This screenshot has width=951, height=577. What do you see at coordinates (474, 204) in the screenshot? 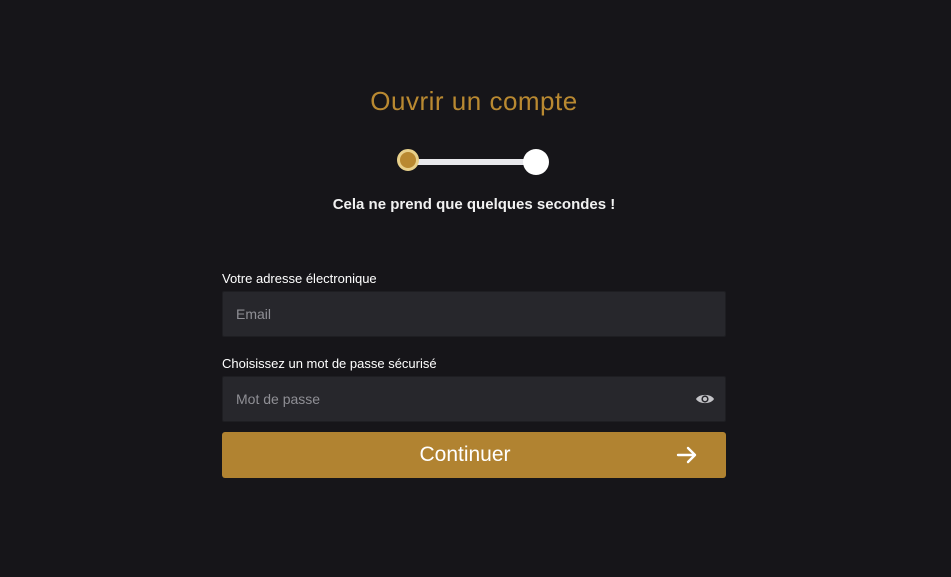
I see `page-subtitle: Cela ne prend que quelques secondes !` at bounding box center [474, 204].